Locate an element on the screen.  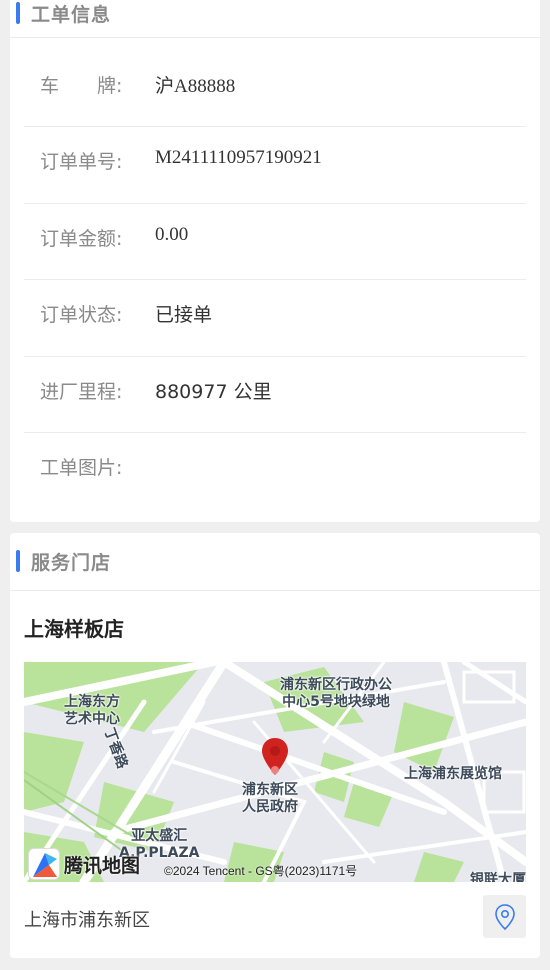
location-button is located at coordinates (504, 916).